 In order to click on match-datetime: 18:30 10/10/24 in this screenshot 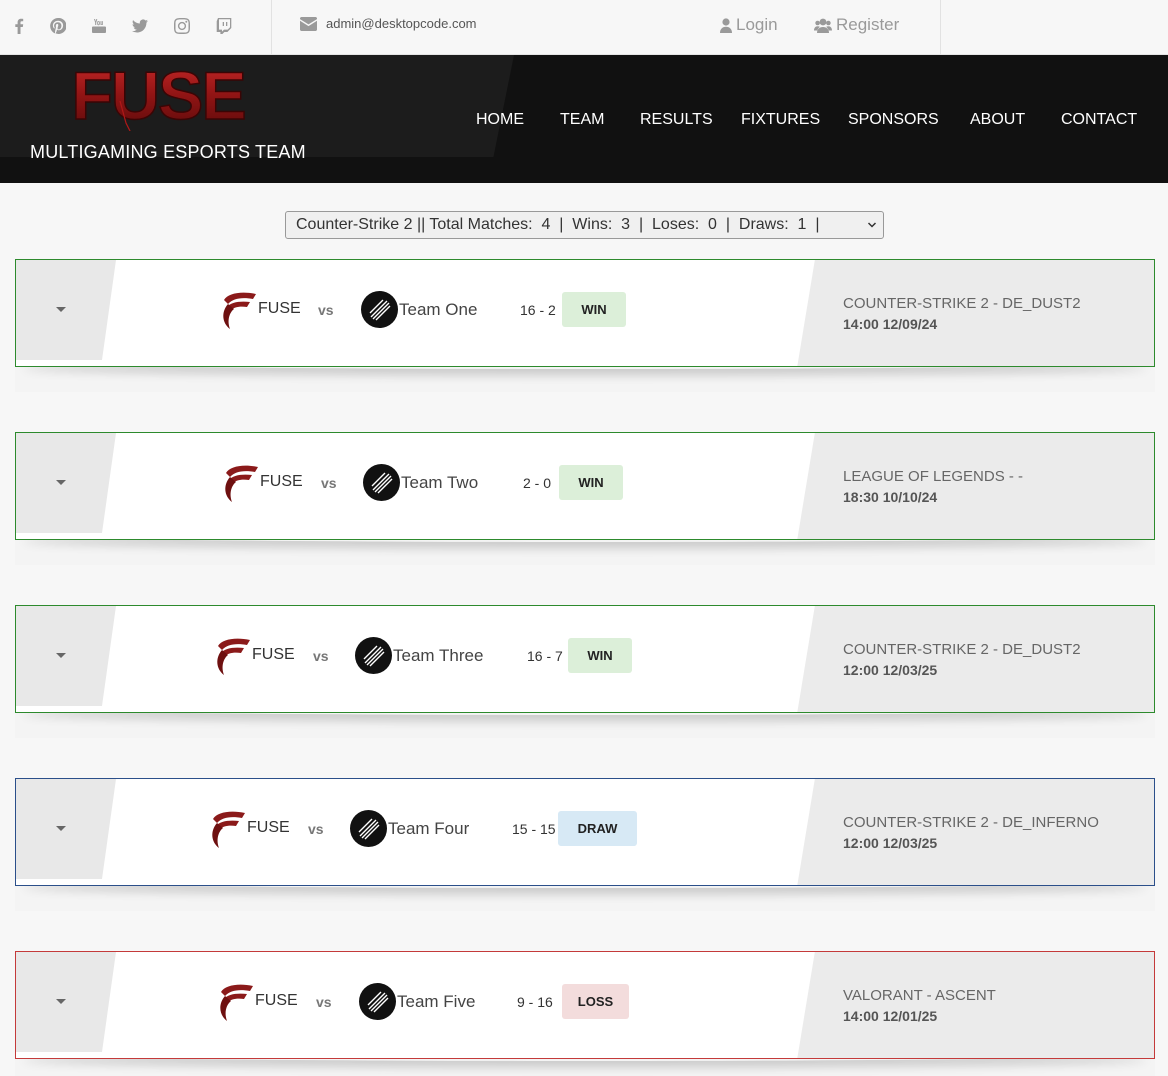, I will do `click(890, 497)`.